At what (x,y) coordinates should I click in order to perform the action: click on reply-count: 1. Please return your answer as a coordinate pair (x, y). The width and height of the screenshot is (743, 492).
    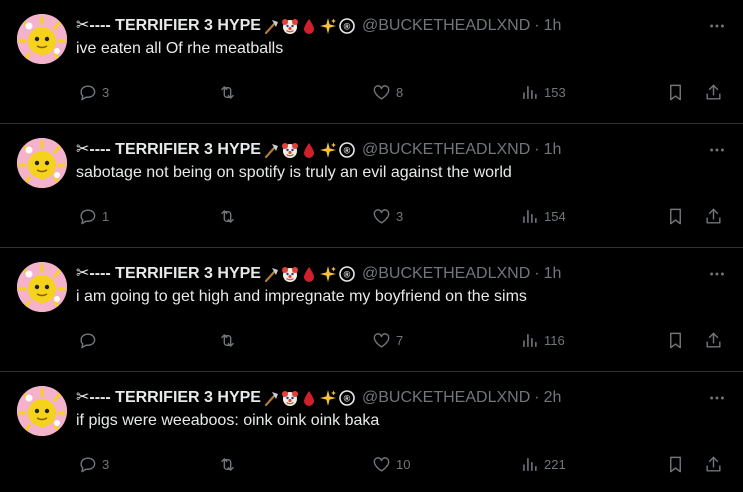
    Looking at the image, I should click on (106, 216).